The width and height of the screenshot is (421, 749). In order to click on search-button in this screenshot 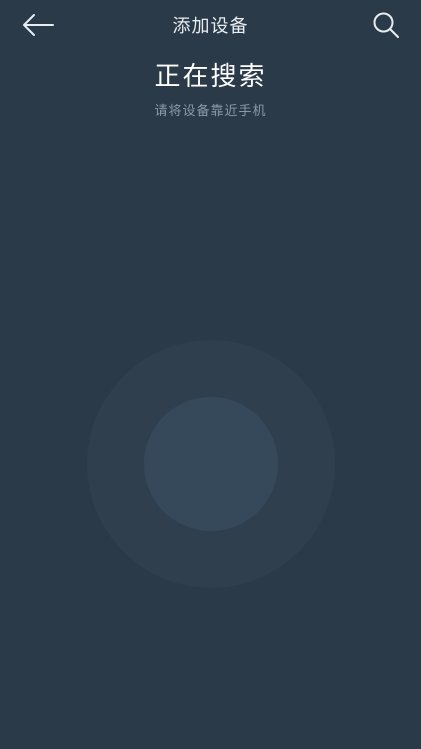, I will do `click(386, 25)`.